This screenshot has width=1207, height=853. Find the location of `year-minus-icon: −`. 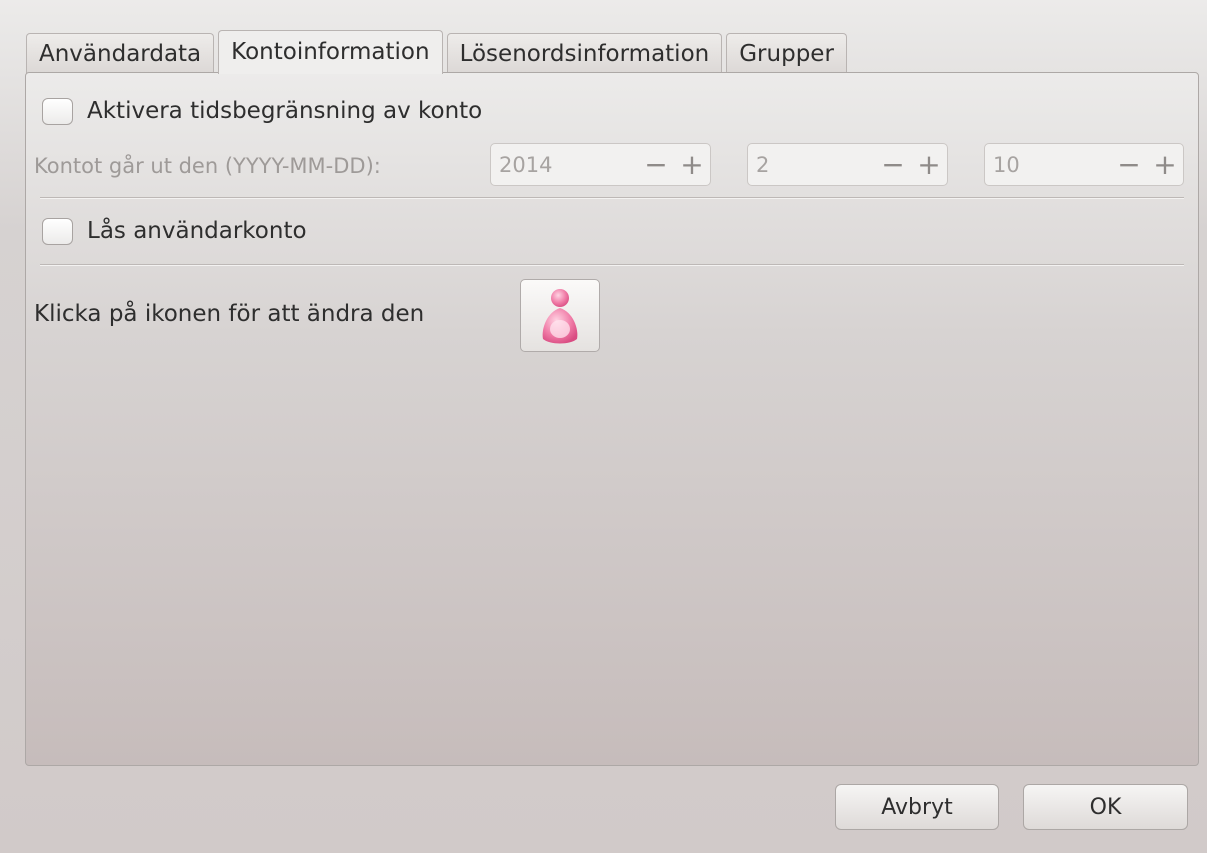

year-minus-icon: − is located at coordinates (656, 164).